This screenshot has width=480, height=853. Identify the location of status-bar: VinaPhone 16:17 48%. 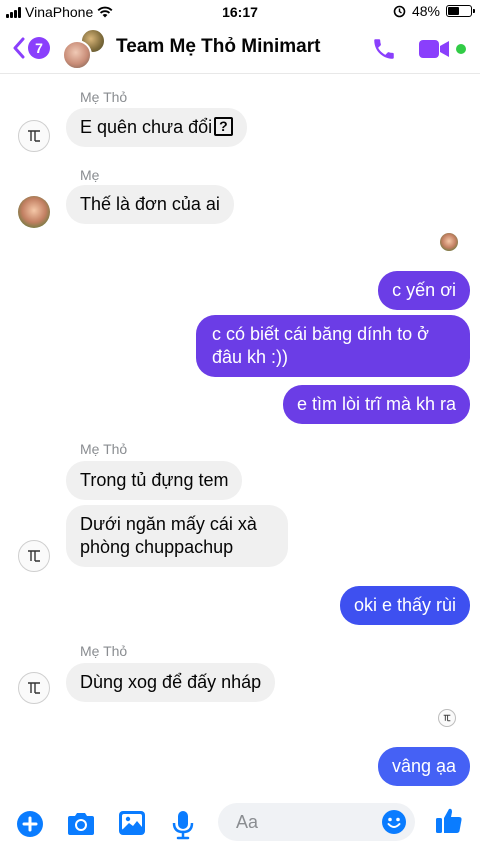
(240, 12).